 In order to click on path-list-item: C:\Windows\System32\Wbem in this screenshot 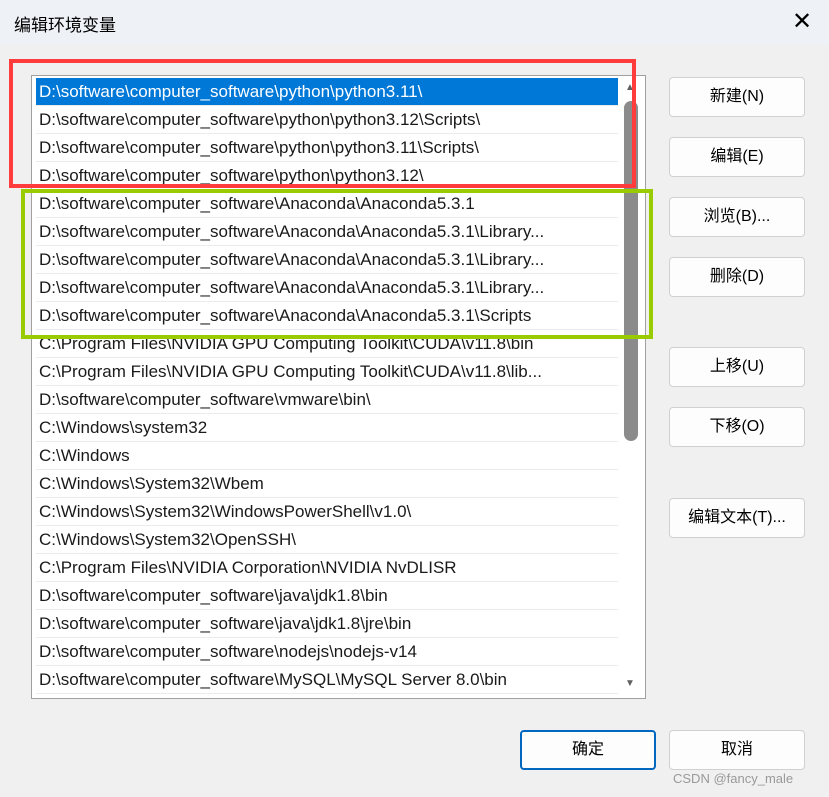, I will do `click(327, 484)`.